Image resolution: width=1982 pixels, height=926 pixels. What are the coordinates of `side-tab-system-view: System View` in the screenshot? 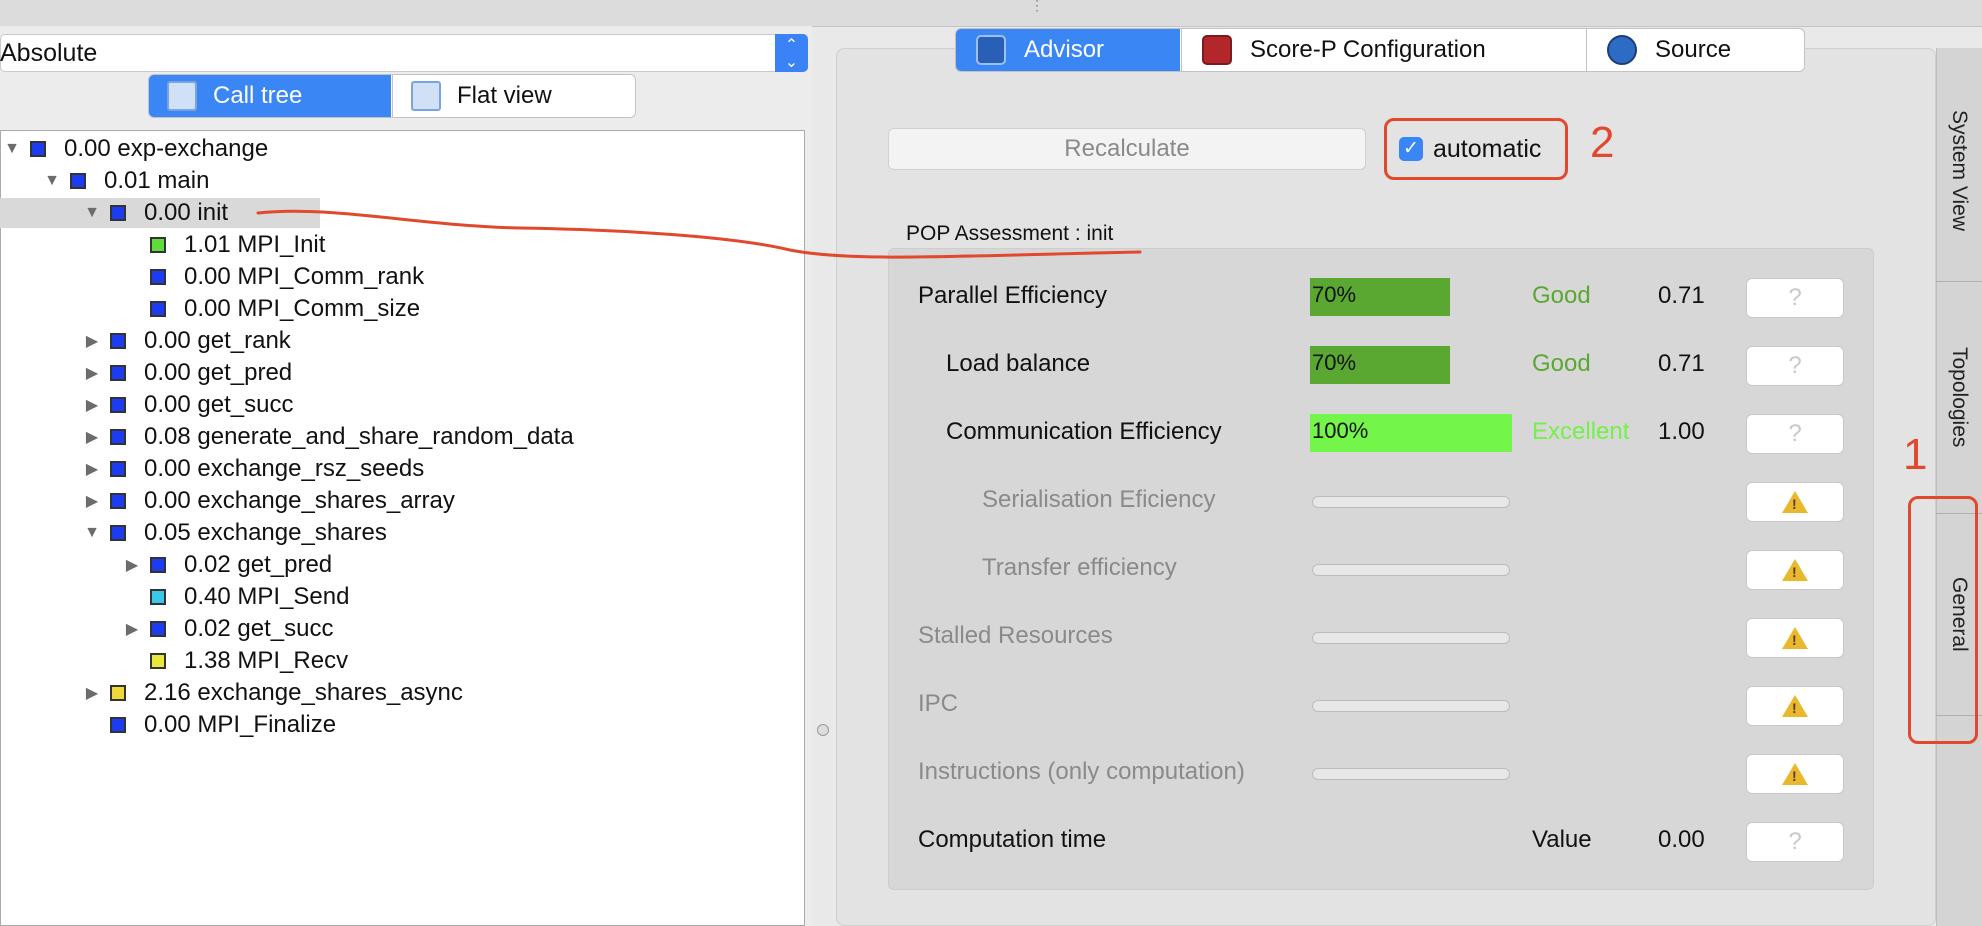 It's located at (1959, 170).